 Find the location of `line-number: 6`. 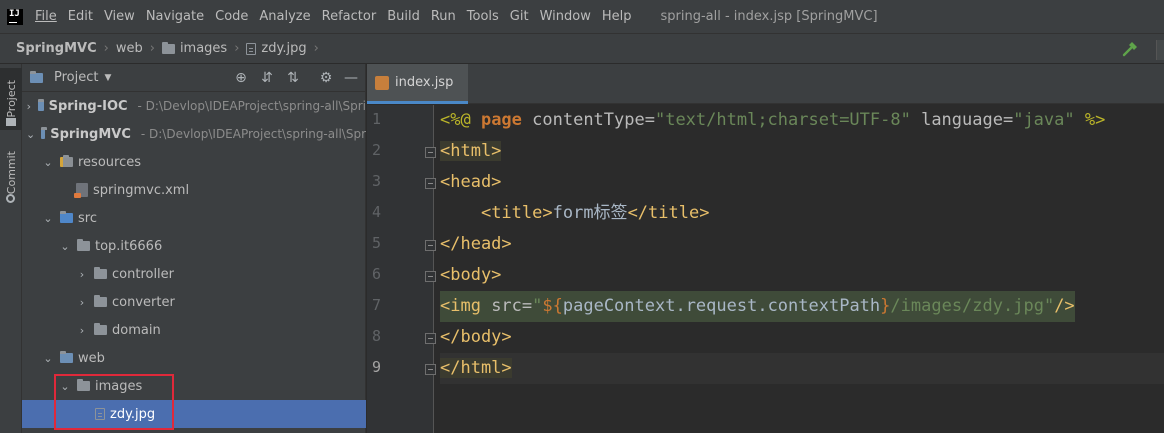

line-number: 6 is located at coordinates (376, 274).